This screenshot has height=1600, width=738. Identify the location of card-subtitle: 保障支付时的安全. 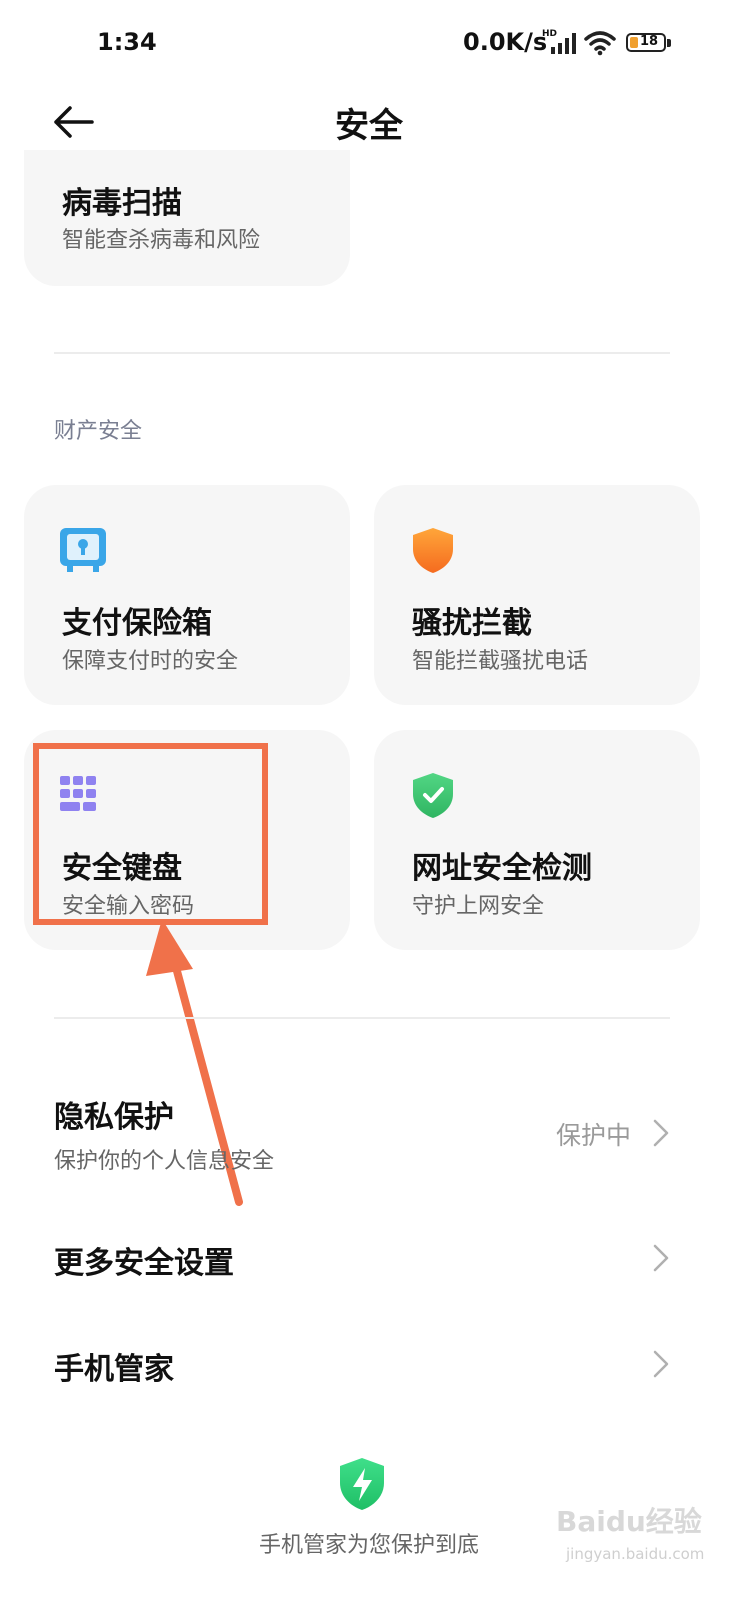
(150, 661).